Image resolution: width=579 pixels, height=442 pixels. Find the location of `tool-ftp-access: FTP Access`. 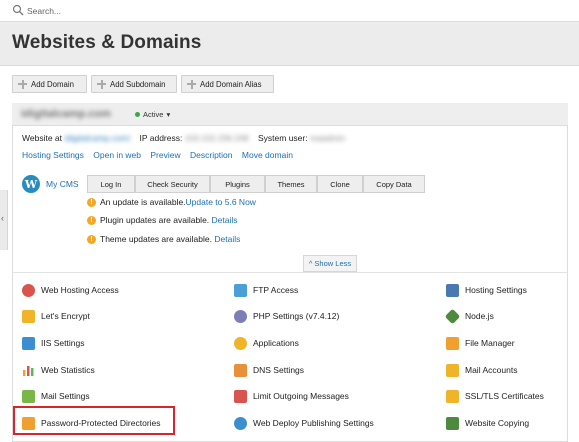

tool-ftp-access: FTP Access is located at coordinates (266, 290).